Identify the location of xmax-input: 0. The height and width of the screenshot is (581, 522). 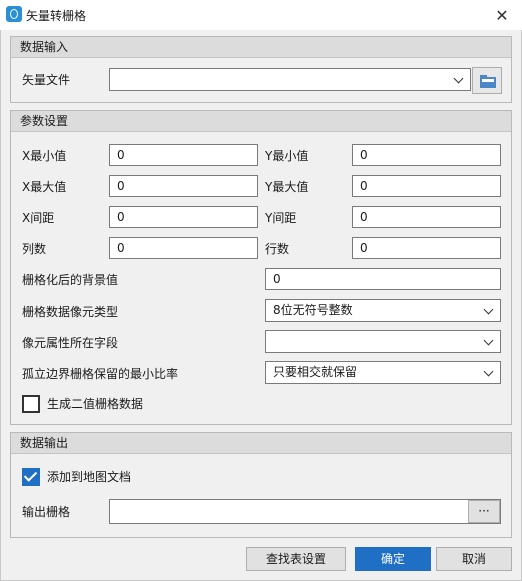
(183, 186).